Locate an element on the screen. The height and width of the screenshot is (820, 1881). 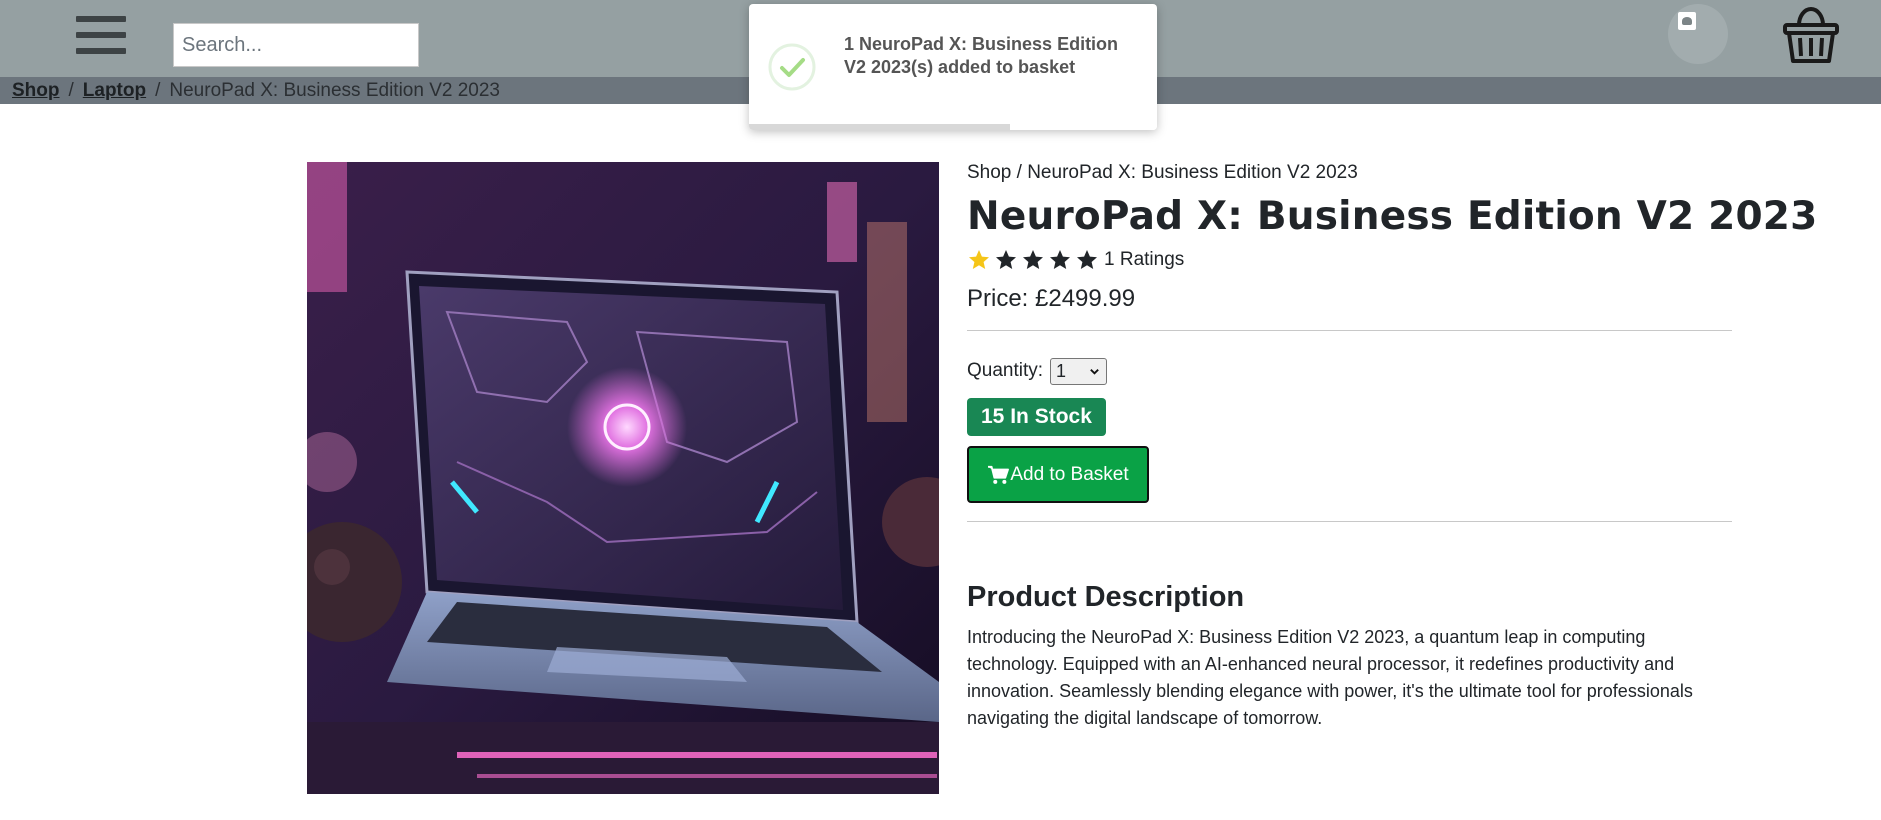
add-to-basket-label: Add to Basket is located at coordinates (1069, 474).